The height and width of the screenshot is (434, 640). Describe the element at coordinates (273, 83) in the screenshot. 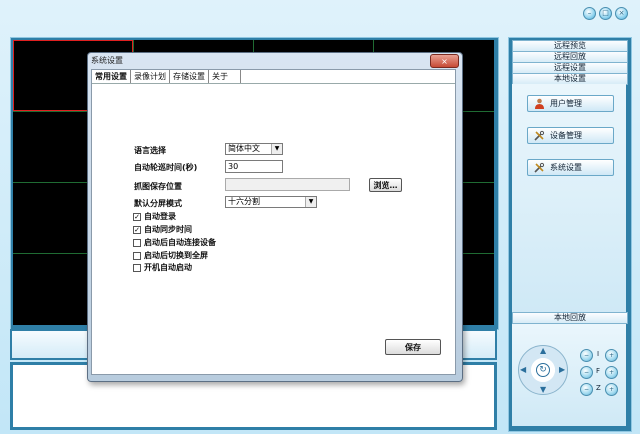

I see `tab-divider` at that location.